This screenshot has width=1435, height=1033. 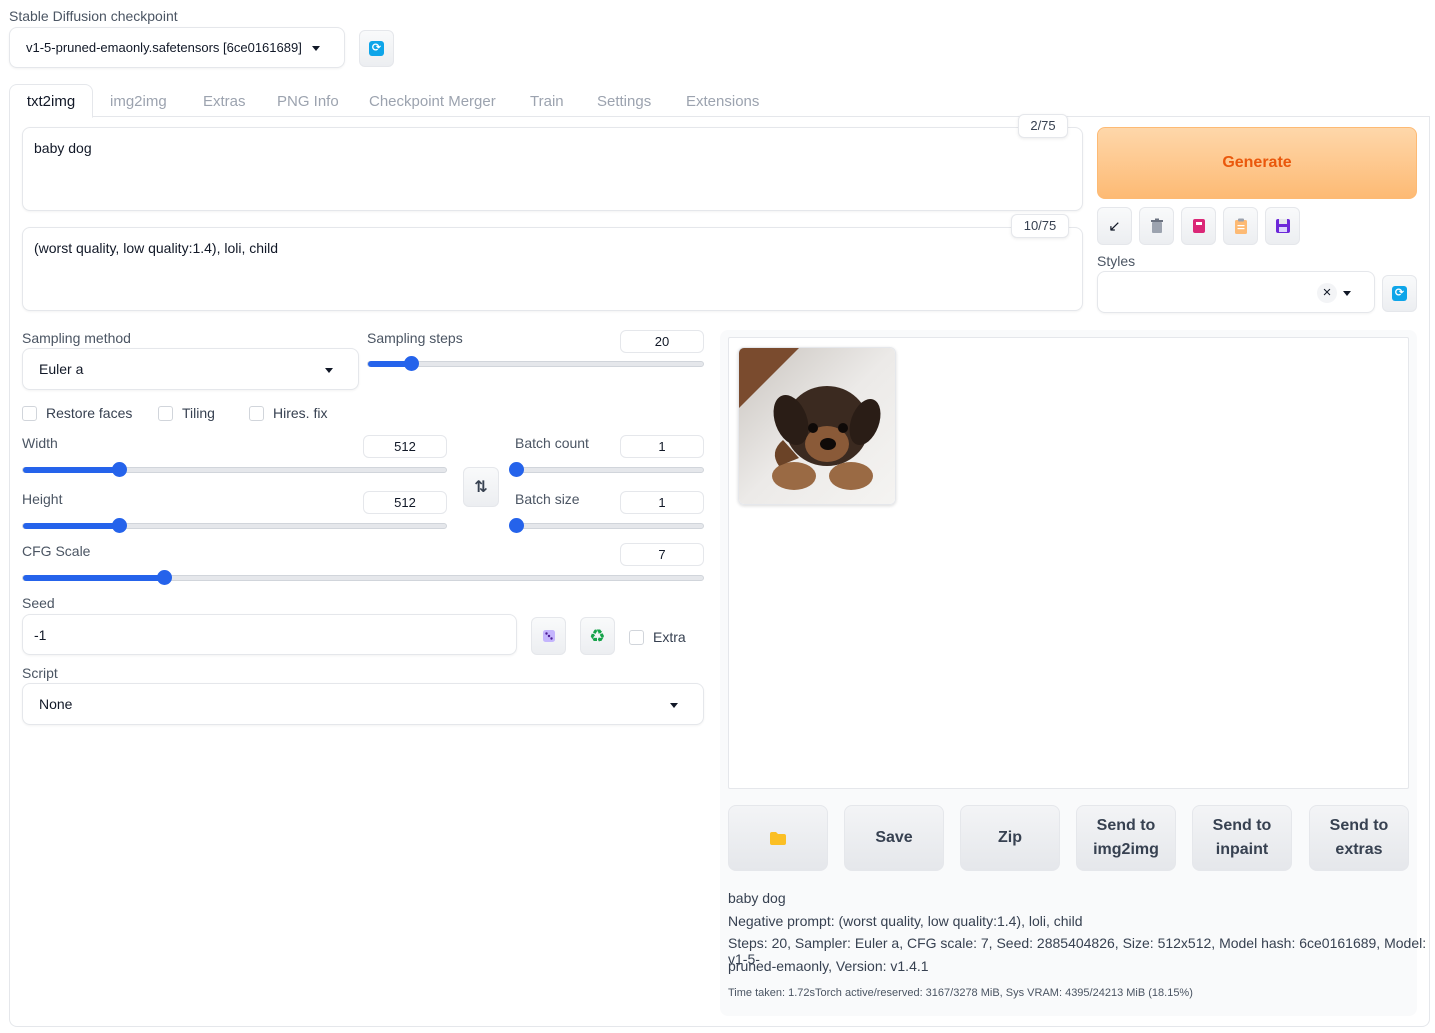 I want to click on swap-dimensions-button: ⇅, so click(x=481, y=487).